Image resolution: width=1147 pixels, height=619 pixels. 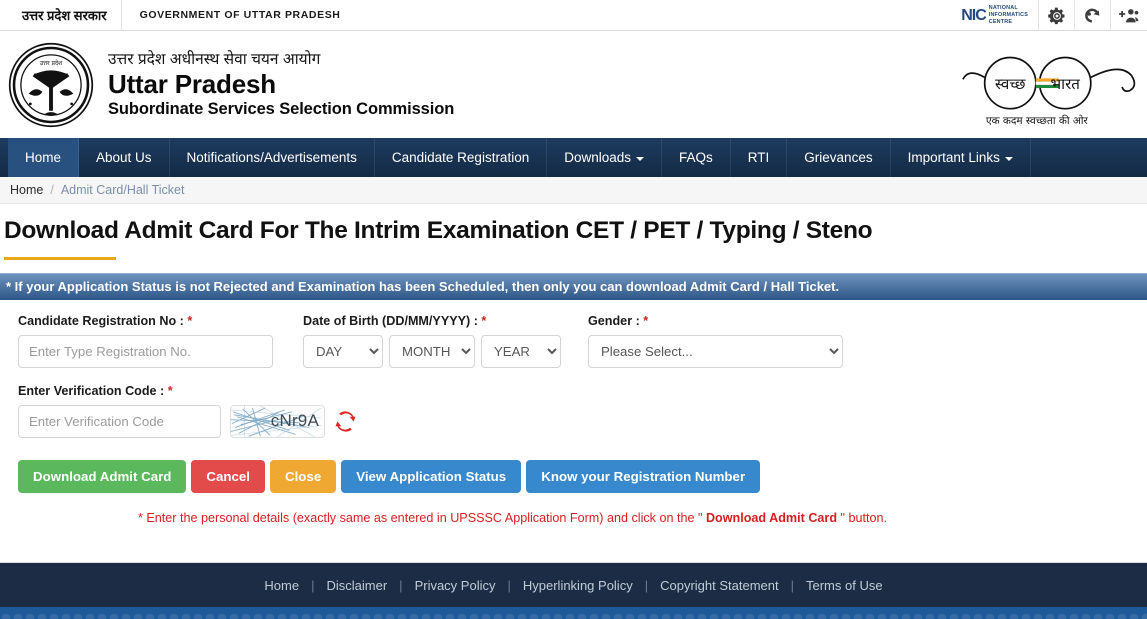 I want to click on close-button: Close, so click(x=303, y=476).